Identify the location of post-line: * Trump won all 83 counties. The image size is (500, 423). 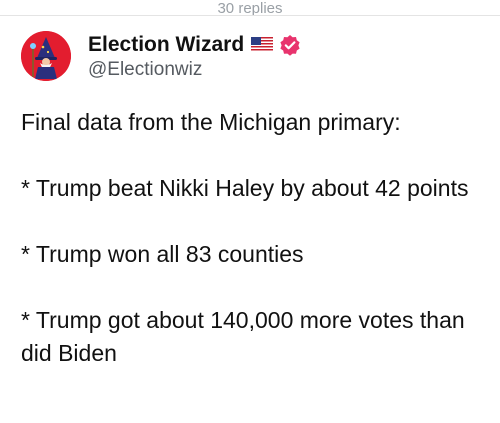
(162, 254).